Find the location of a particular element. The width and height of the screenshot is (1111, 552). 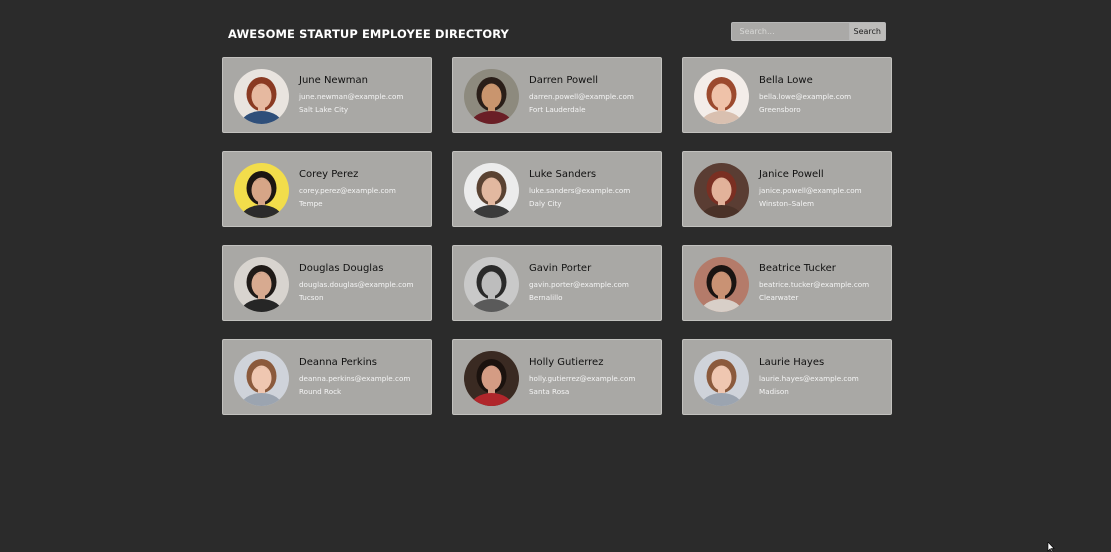

employee-email: corey.perez@example.com is located at coordinates (347, 190).